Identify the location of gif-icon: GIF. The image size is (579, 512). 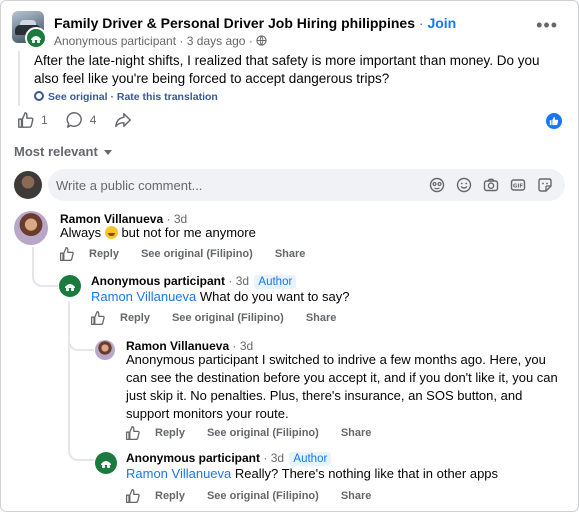
(518, 185).